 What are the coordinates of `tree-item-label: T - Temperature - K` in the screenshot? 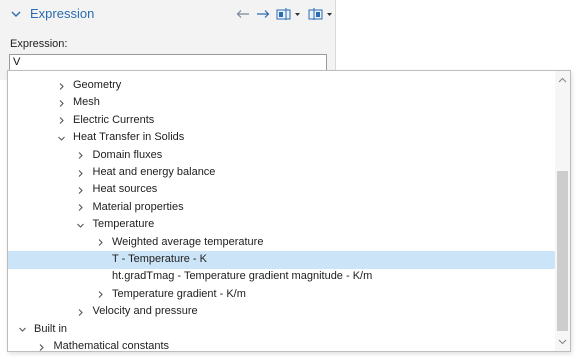 It's located at (159, 259).